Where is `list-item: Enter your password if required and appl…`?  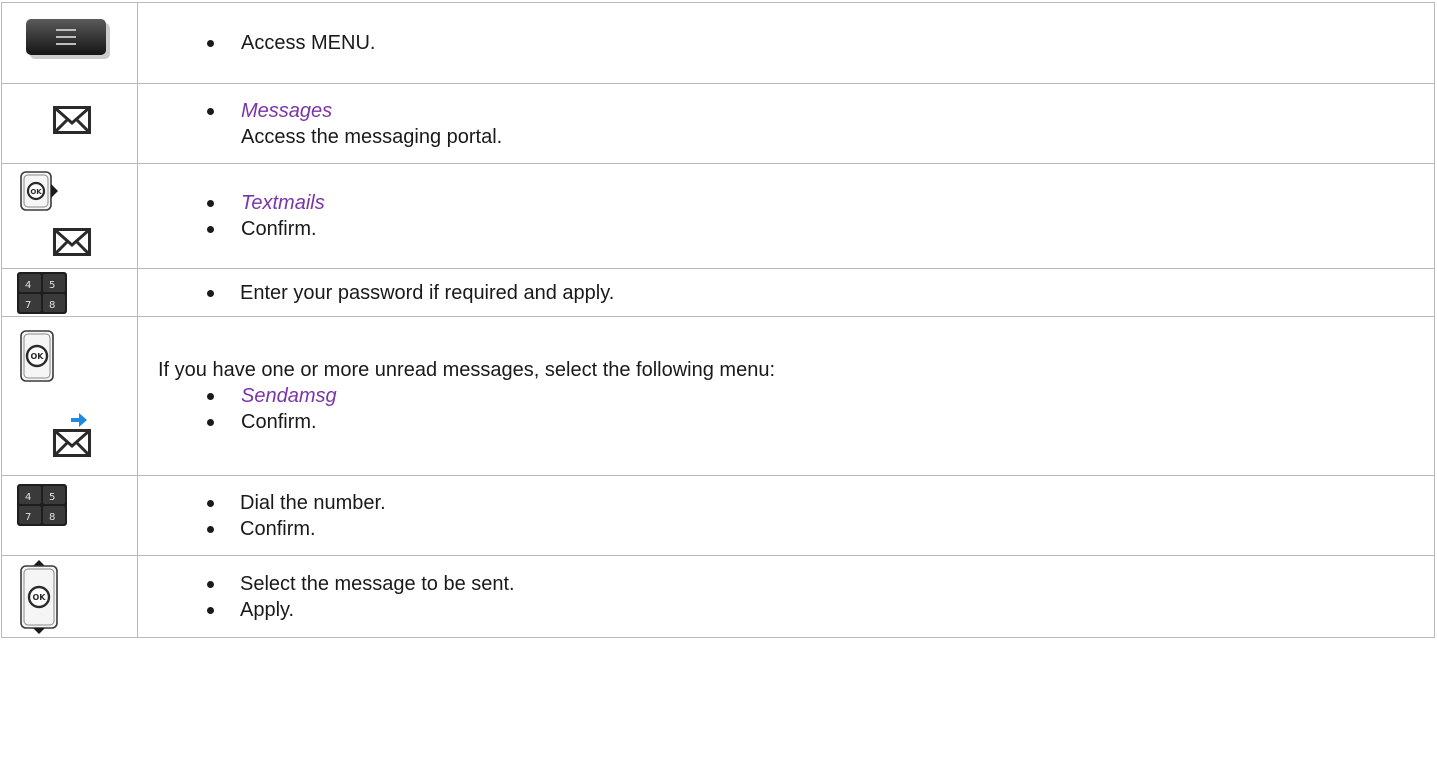 list-item: Enter your password if required and appl… is located at coordinates (786, 293).